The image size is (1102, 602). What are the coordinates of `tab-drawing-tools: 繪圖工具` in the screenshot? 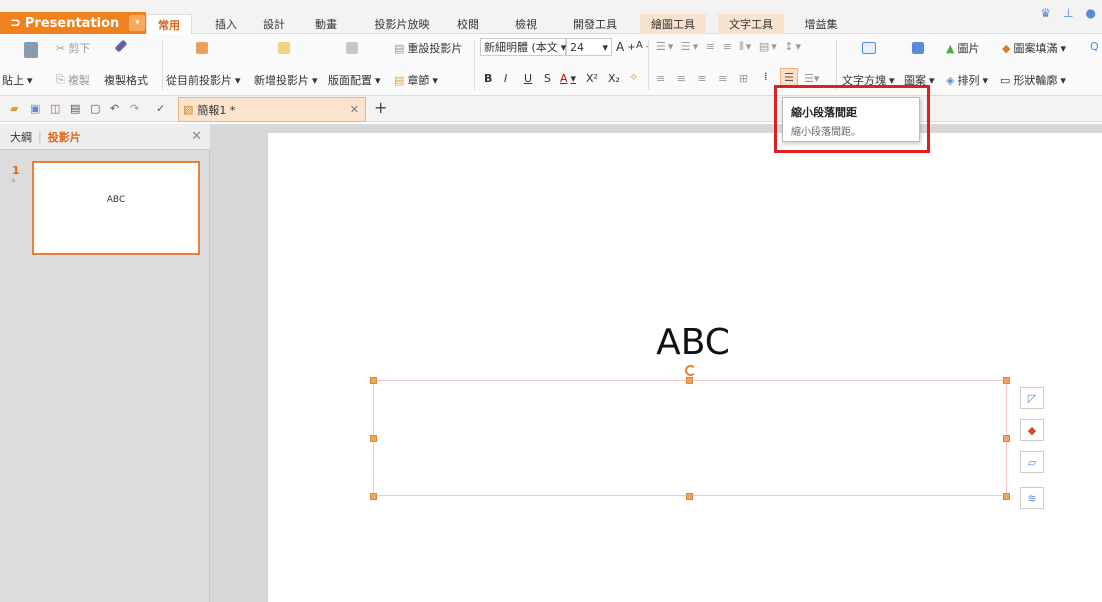 It's located at (673, 24).